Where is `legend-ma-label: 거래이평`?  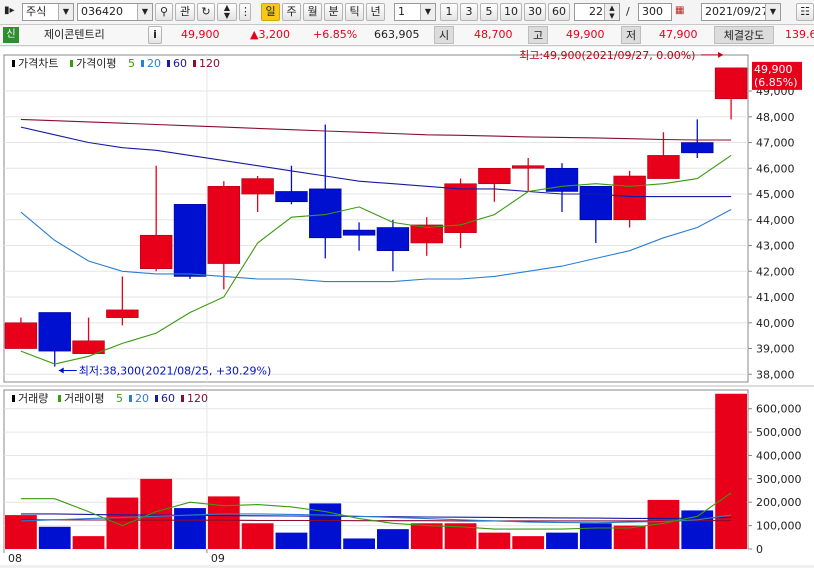 legend-ma-label: 거래이평 is located at coordinates (84, 398).